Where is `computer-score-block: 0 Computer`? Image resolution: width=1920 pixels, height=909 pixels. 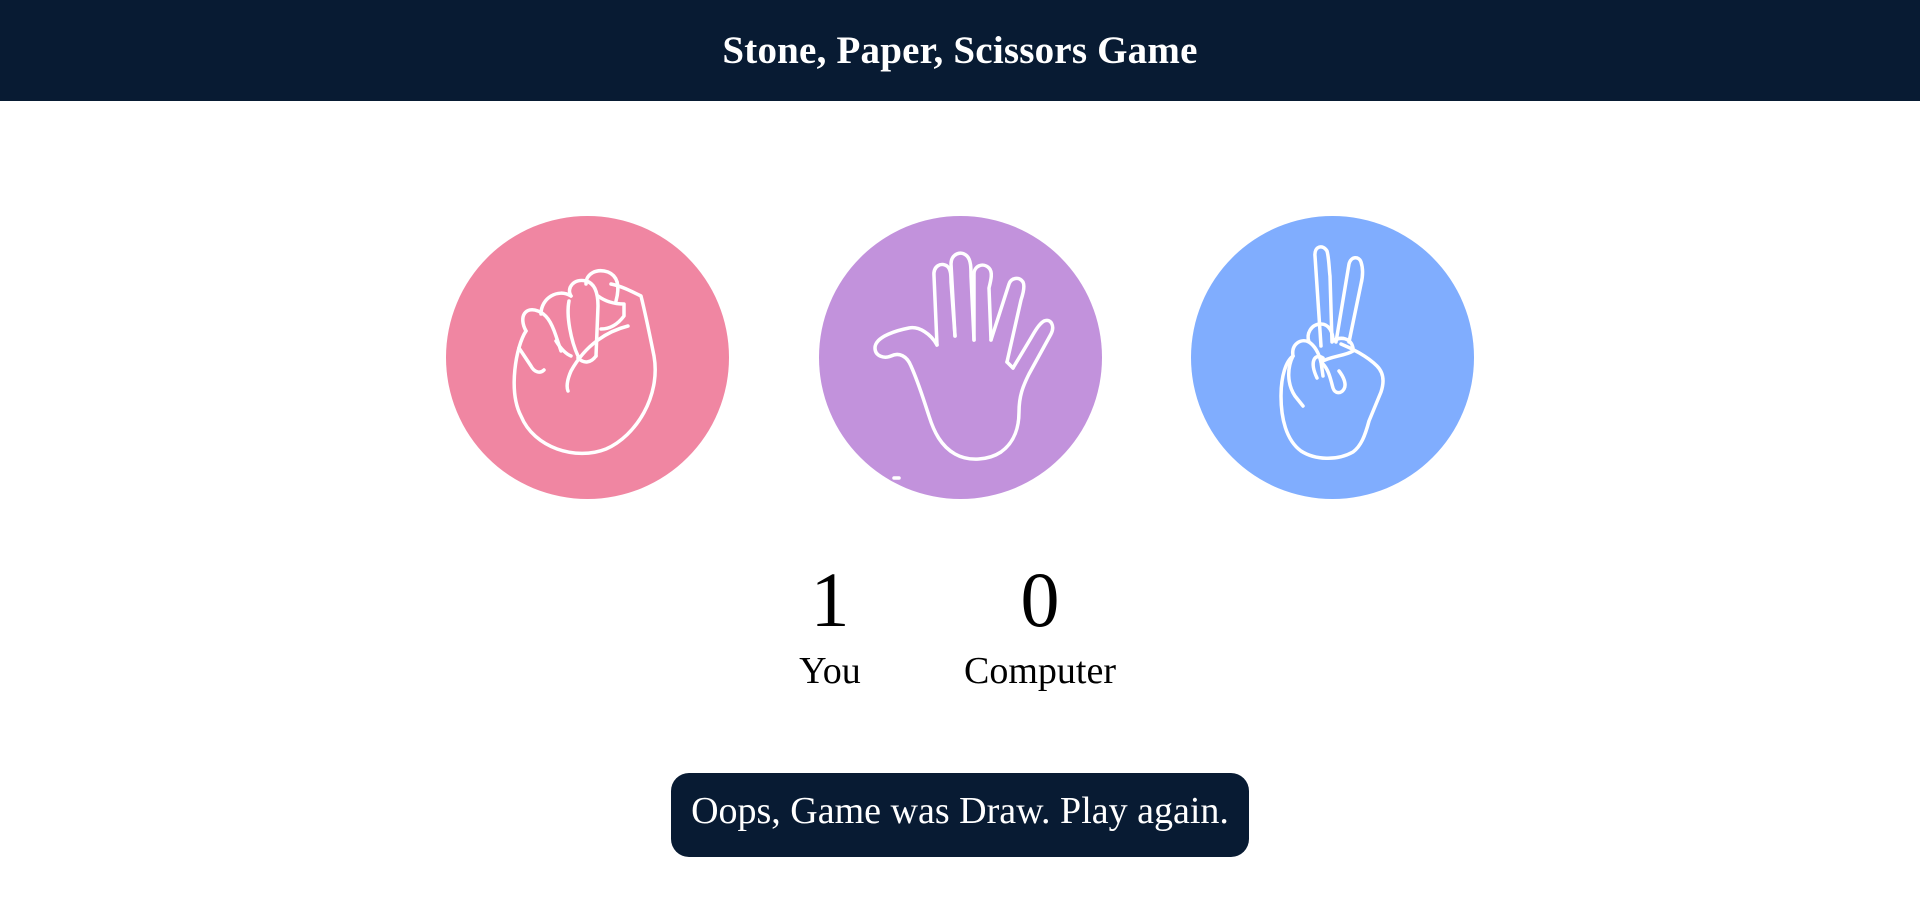 computer-score-block: 0 Computer is located at coordinates (1040, 624).